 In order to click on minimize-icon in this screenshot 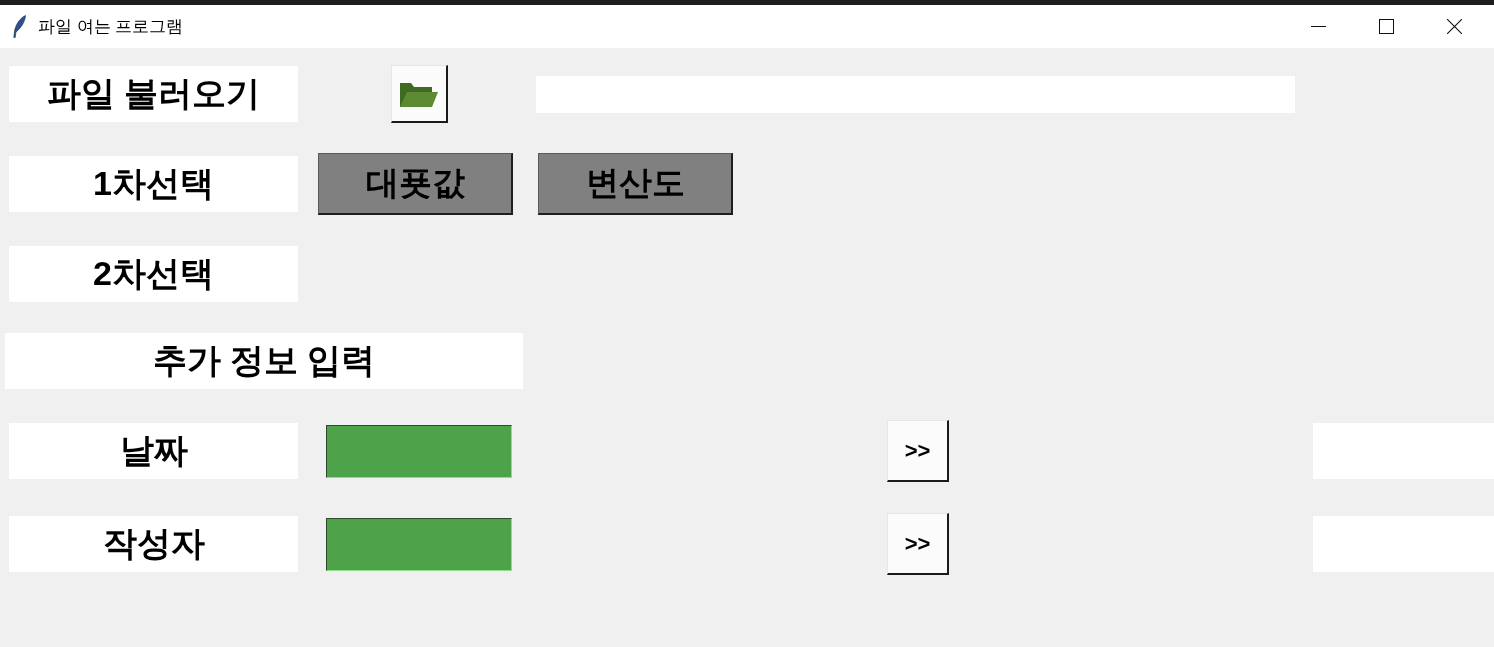, I will do `click(1318, 26)`.